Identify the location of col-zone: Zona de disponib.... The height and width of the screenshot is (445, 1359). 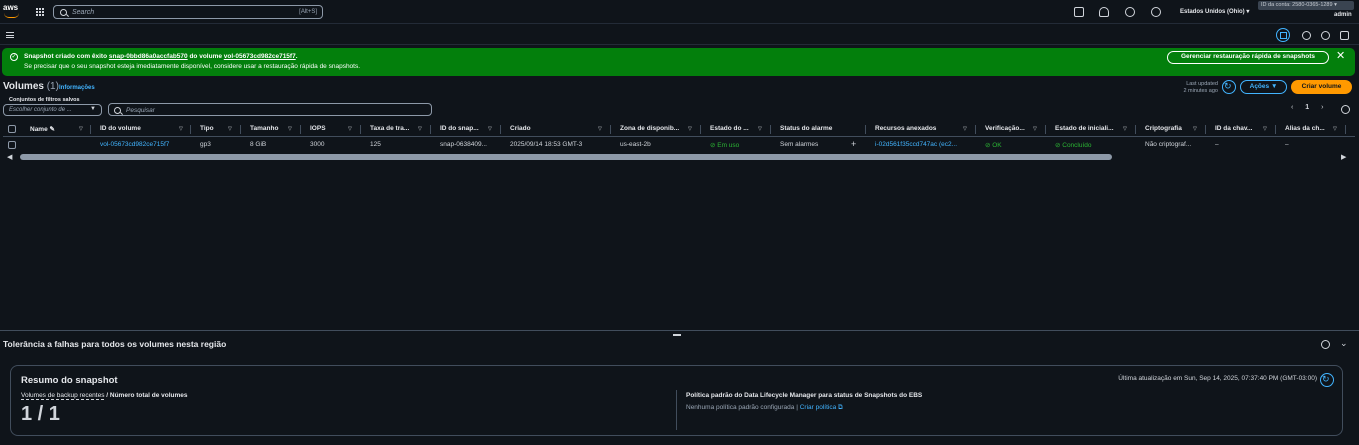
(649, 128).